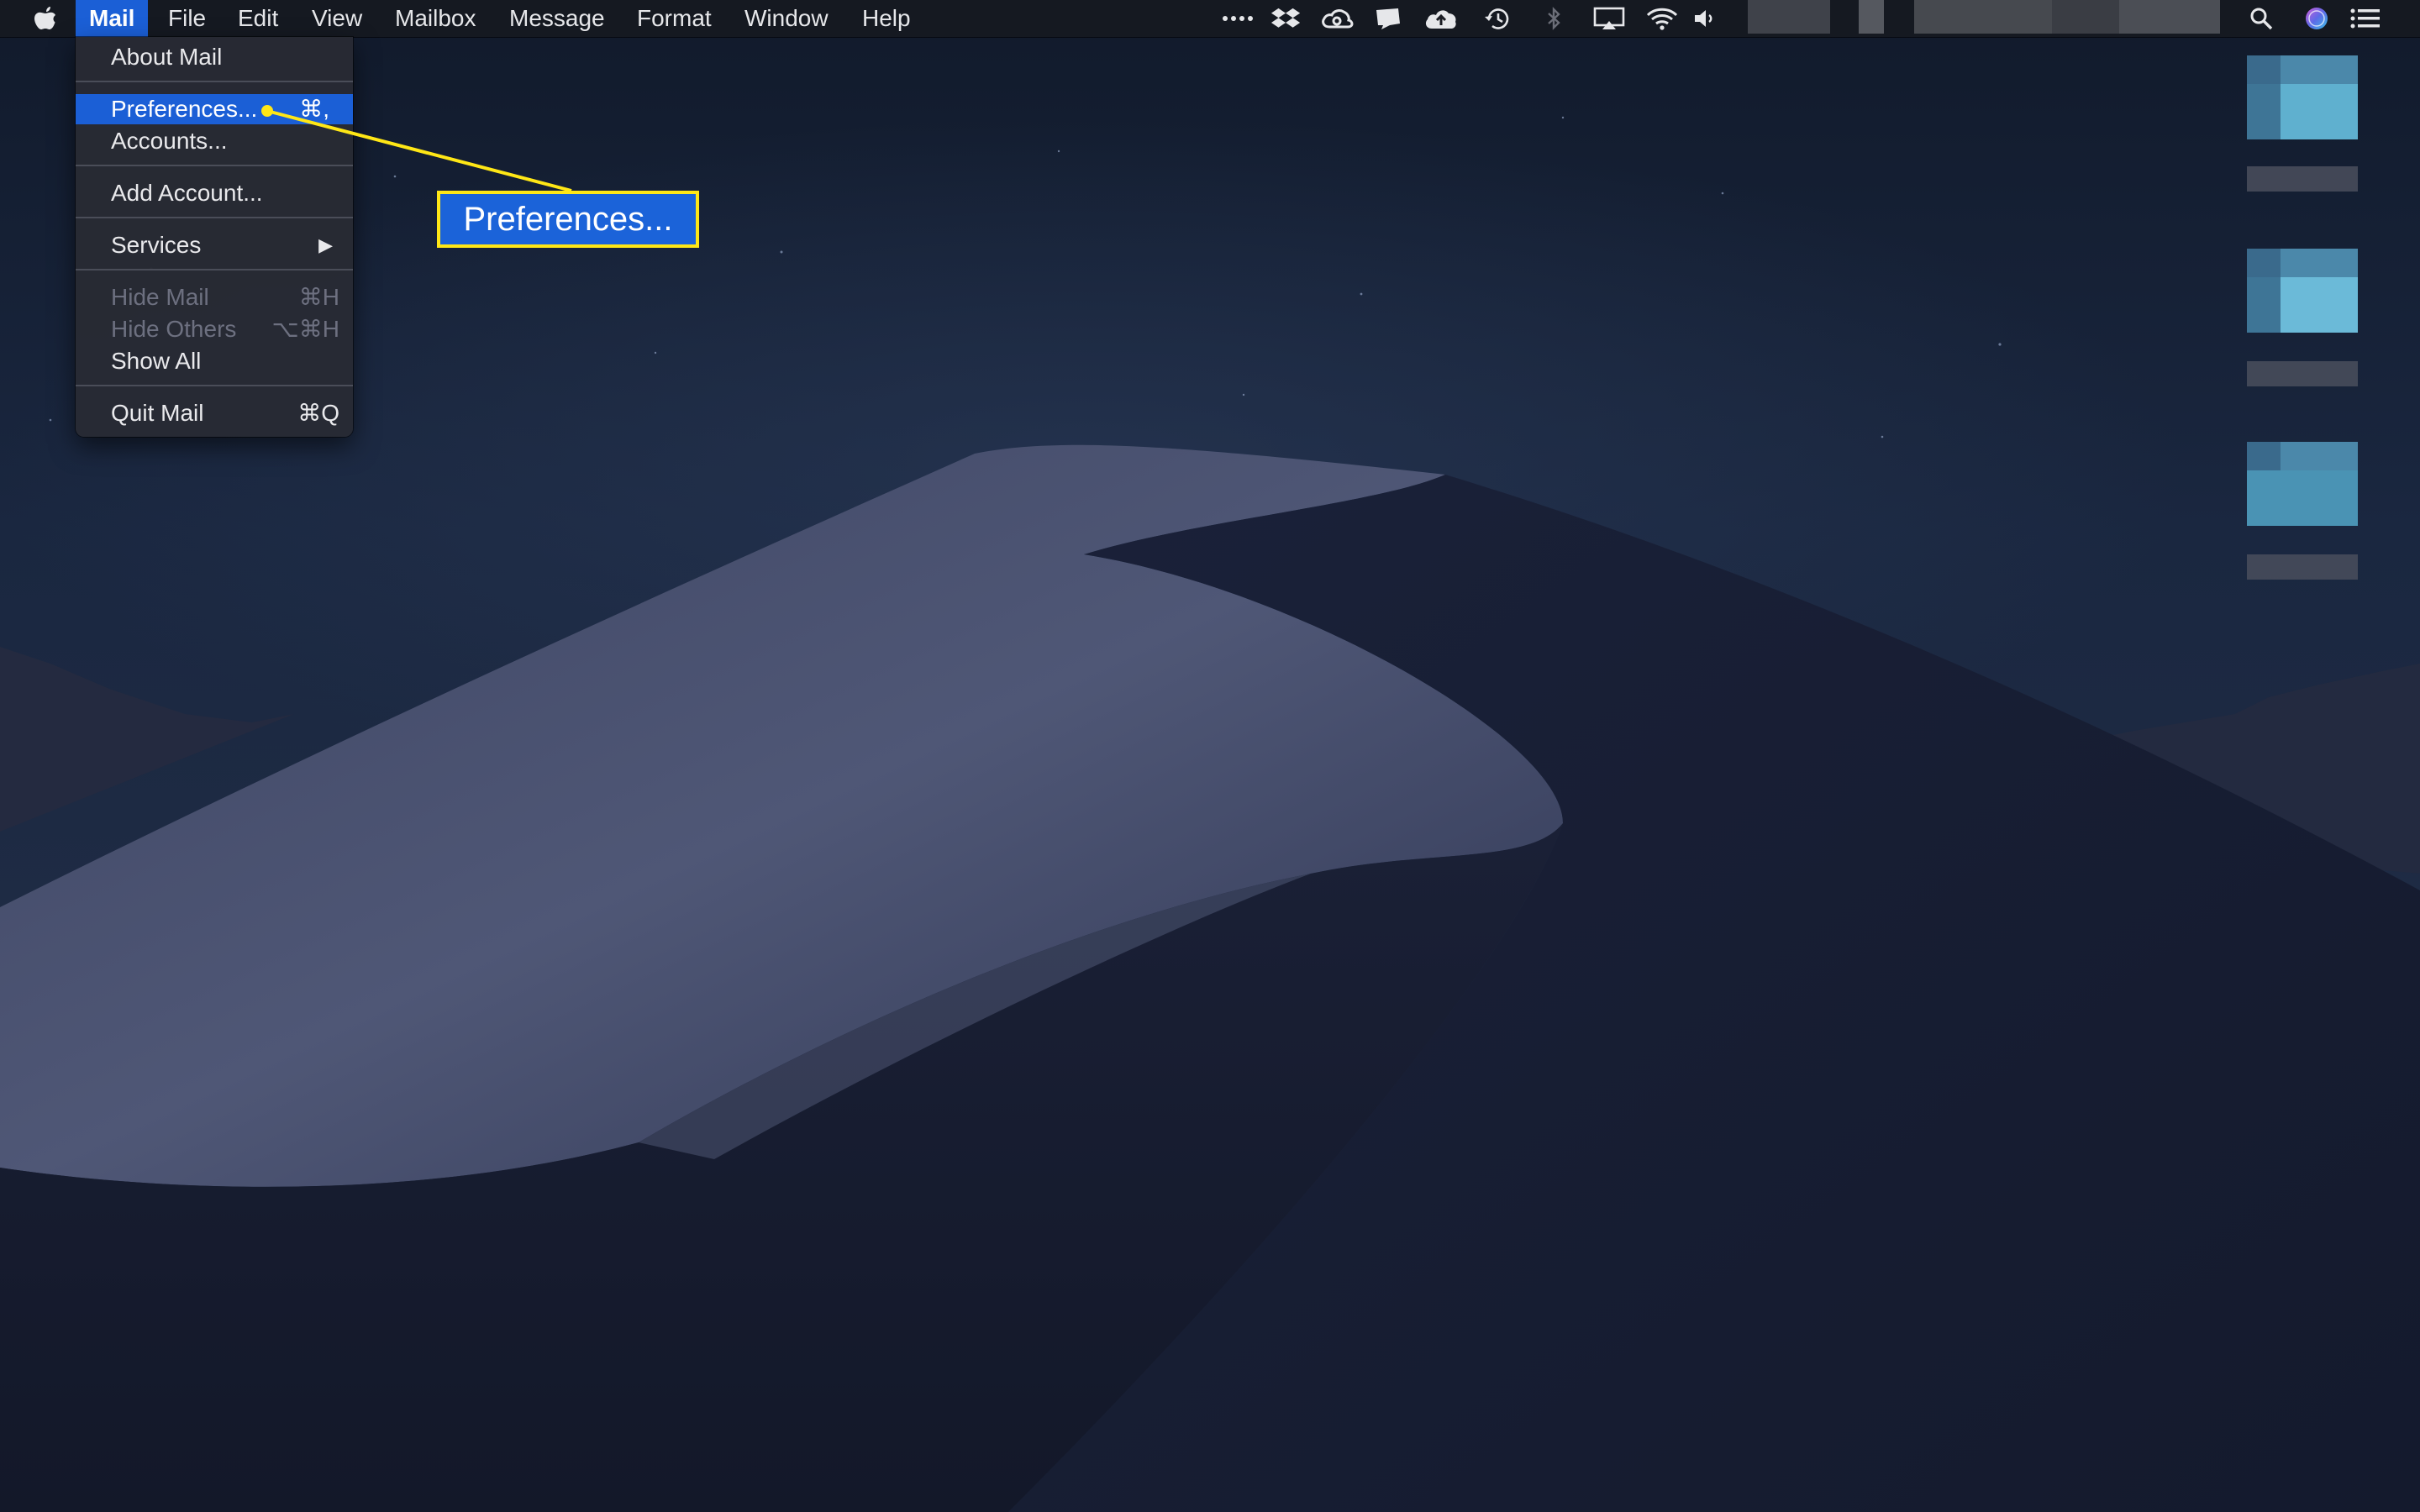 The image size is (2420, 1512). What do you see at coordinates (1441, 18) in the screenshot?
I see `icloud-upload-icon` at bounding box center [1441, 18].